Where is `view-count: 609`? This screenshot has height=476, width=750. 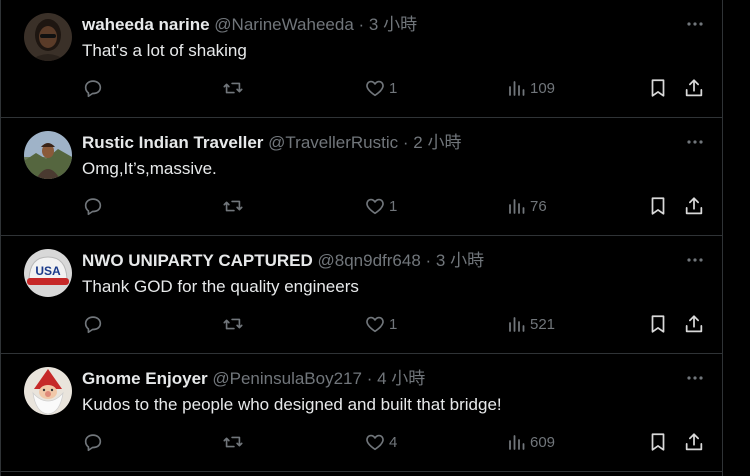
view-count: 609 is located at coordinates (543, 442).